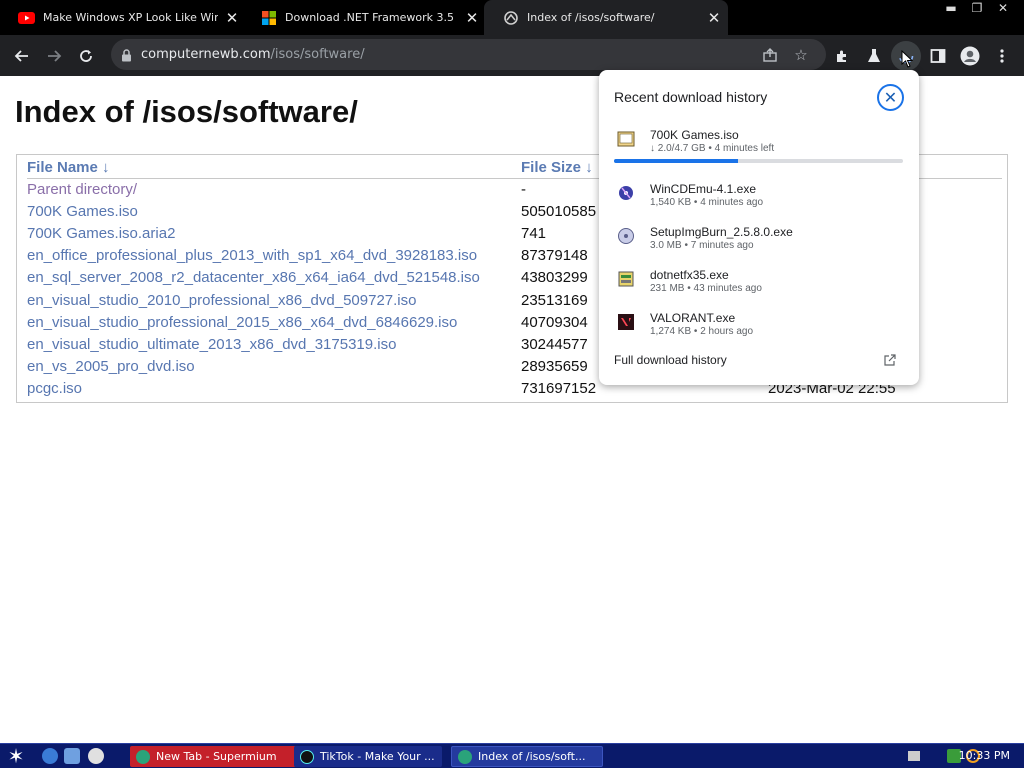  I want to click on file-size: 40709304, so click(554, 322).